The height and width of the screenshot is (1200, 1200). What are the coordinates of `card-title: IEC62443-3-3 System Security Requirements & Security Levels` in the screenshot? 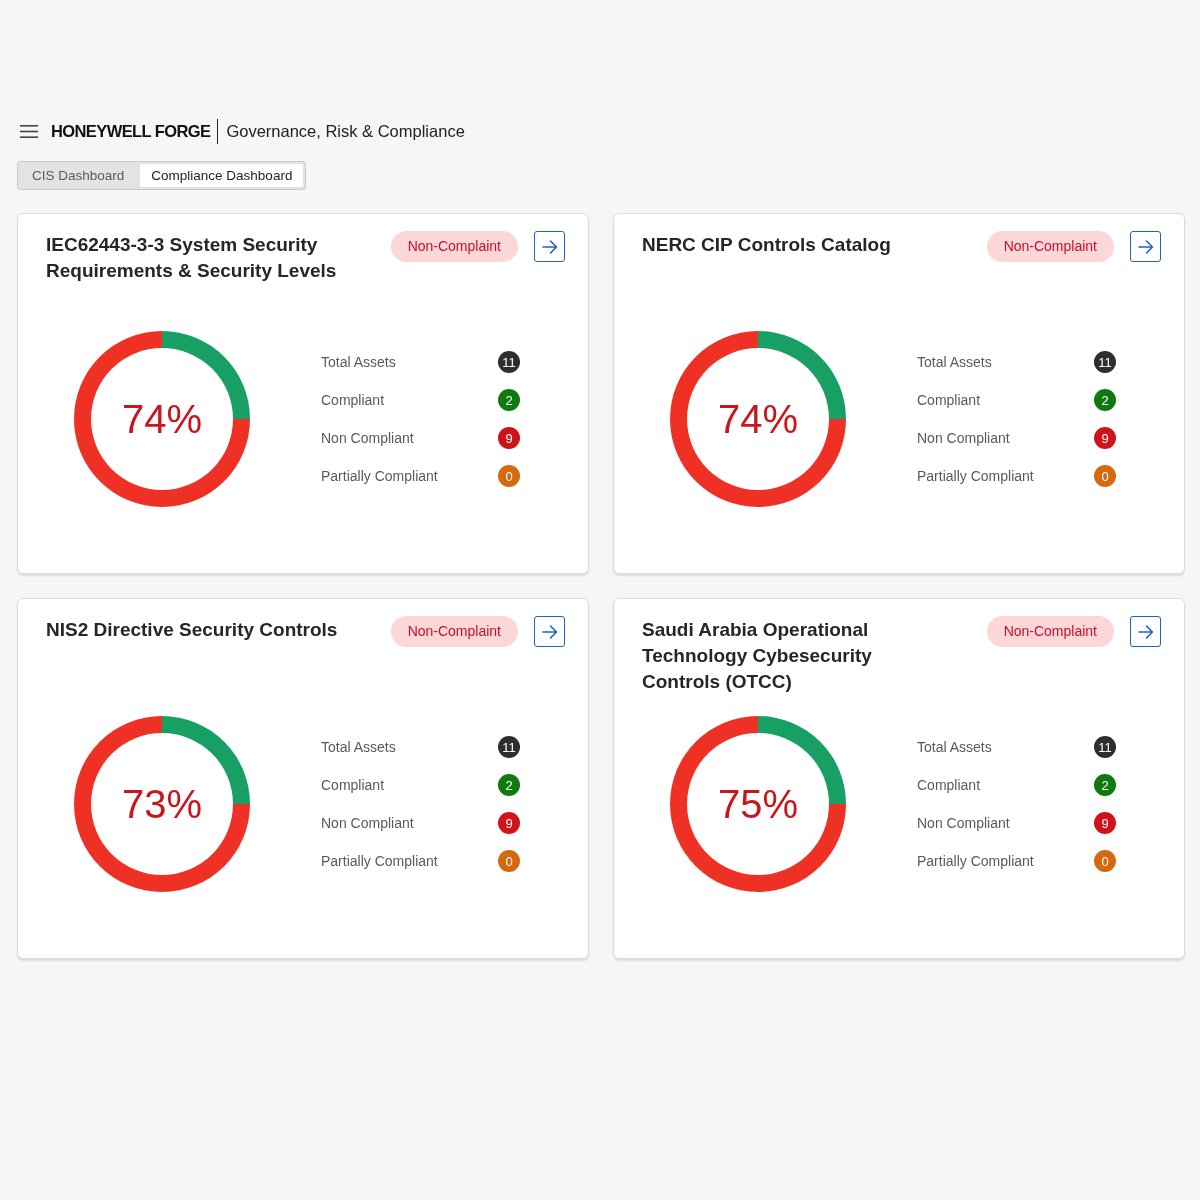 It's located at (192, 258).